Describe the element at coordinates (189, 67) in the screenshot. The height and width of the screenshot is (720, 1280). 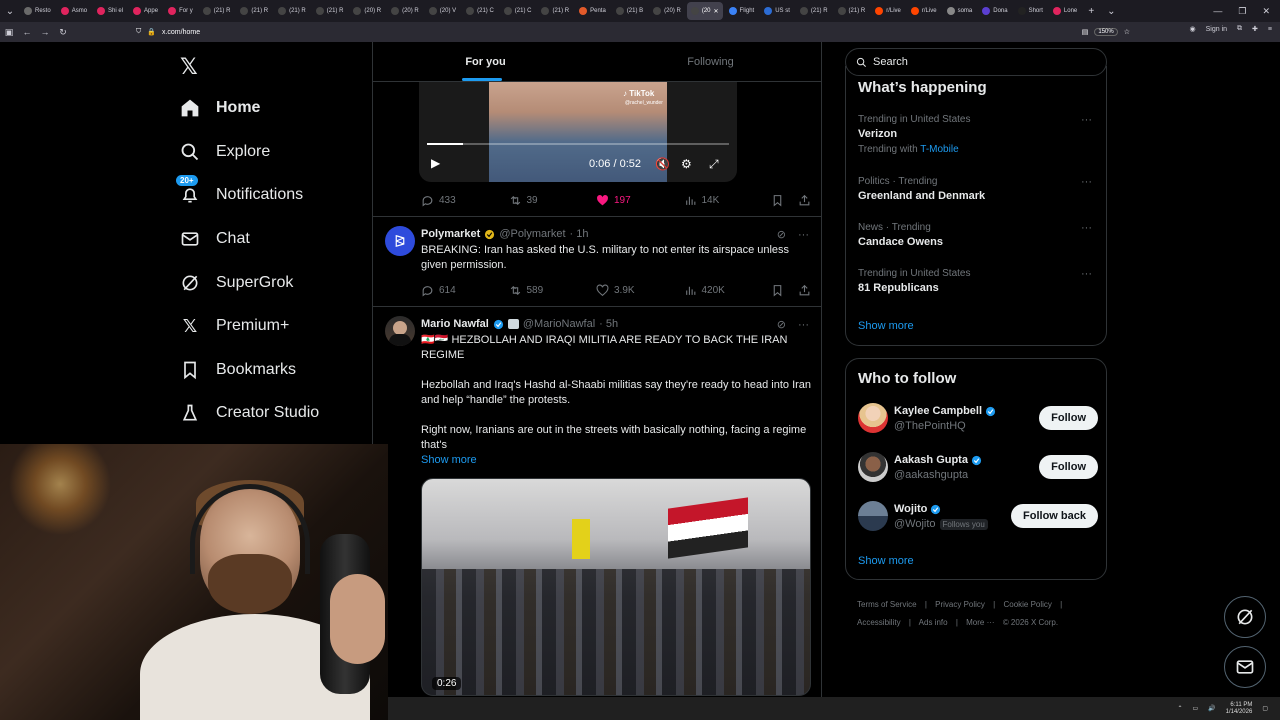
I see `x-logo: 𝕏` at that location.